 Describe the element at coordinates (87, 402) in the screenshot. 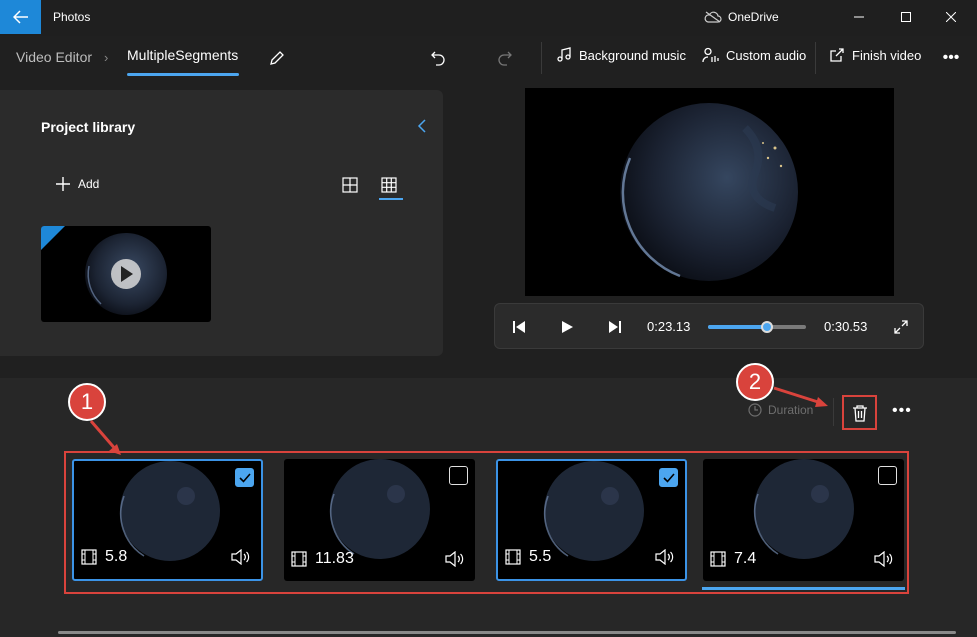

I see `callout-1-badge: 1` at that location.